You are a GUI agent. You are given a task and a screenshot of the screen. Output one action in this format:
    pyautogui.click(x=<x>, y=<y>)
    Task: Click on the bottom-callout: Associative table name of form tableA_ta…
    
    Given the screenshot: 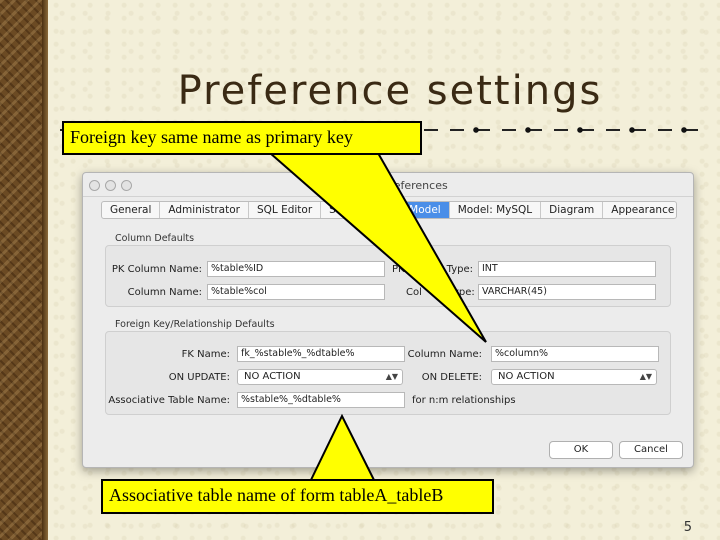 What is the action you would take?
    pyautogui.click(x=297, y=496)
    